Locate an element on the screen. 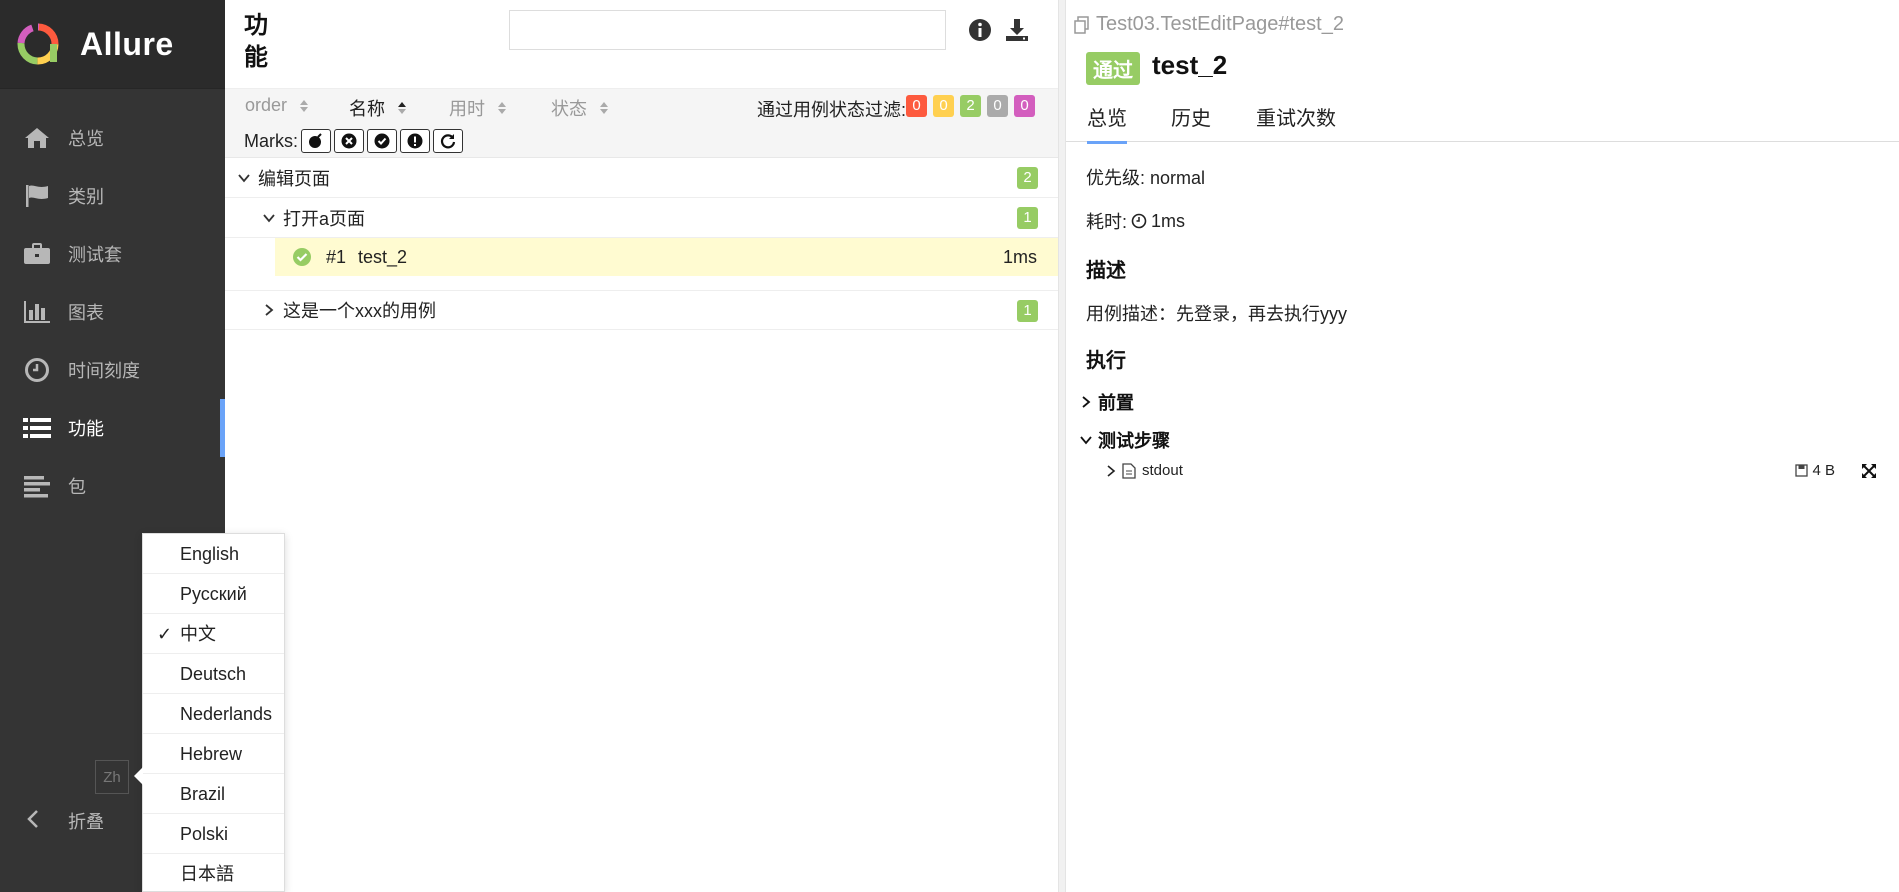  check-circle-icon is located at coordinates (382, 141).